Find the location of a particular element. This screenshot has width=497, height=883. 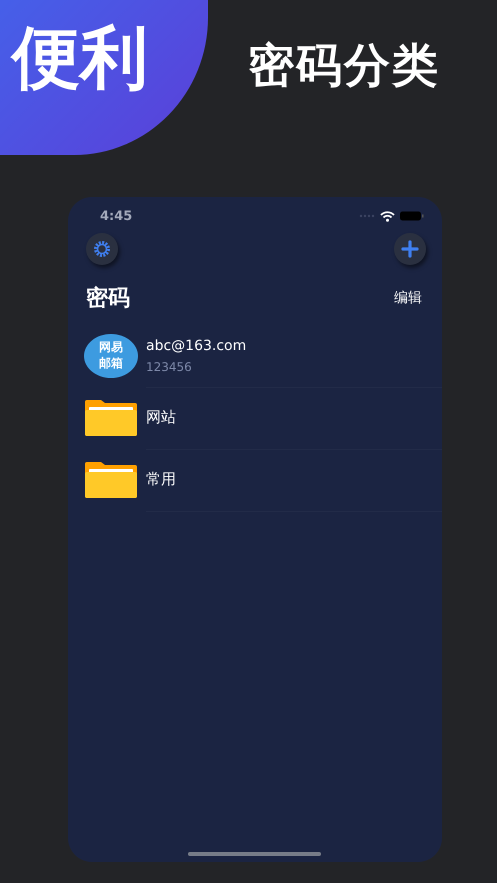

wifi-icon is located at coordinates (387, 216).